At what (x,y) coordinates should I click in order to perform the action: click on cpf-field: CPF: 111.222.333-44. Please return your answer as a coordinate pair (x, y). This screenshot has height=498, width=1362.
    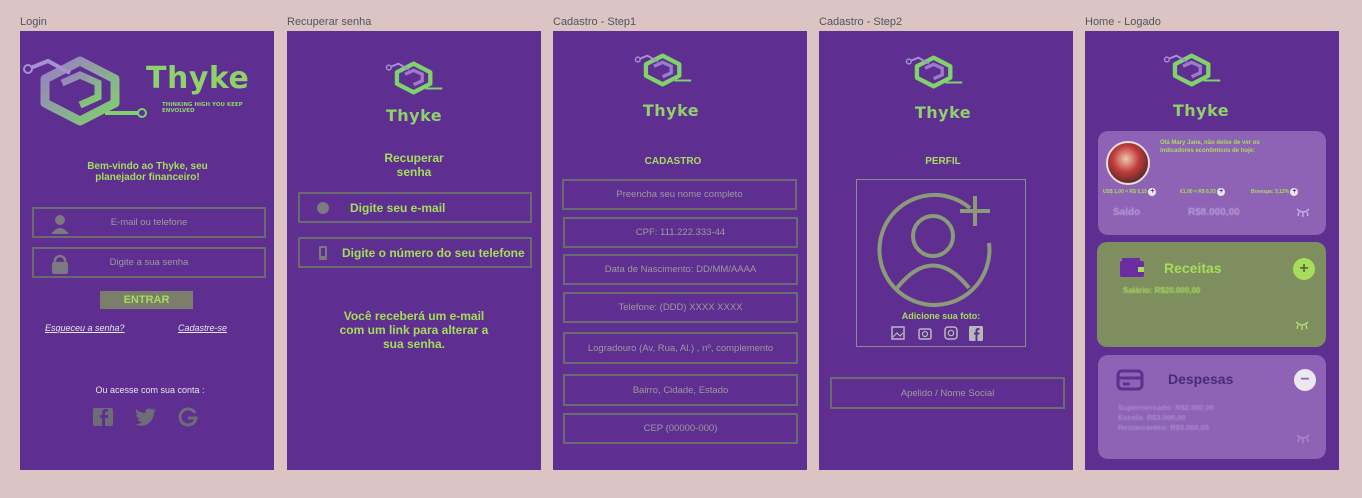
    Looking at the image, I should click on (680, 232).